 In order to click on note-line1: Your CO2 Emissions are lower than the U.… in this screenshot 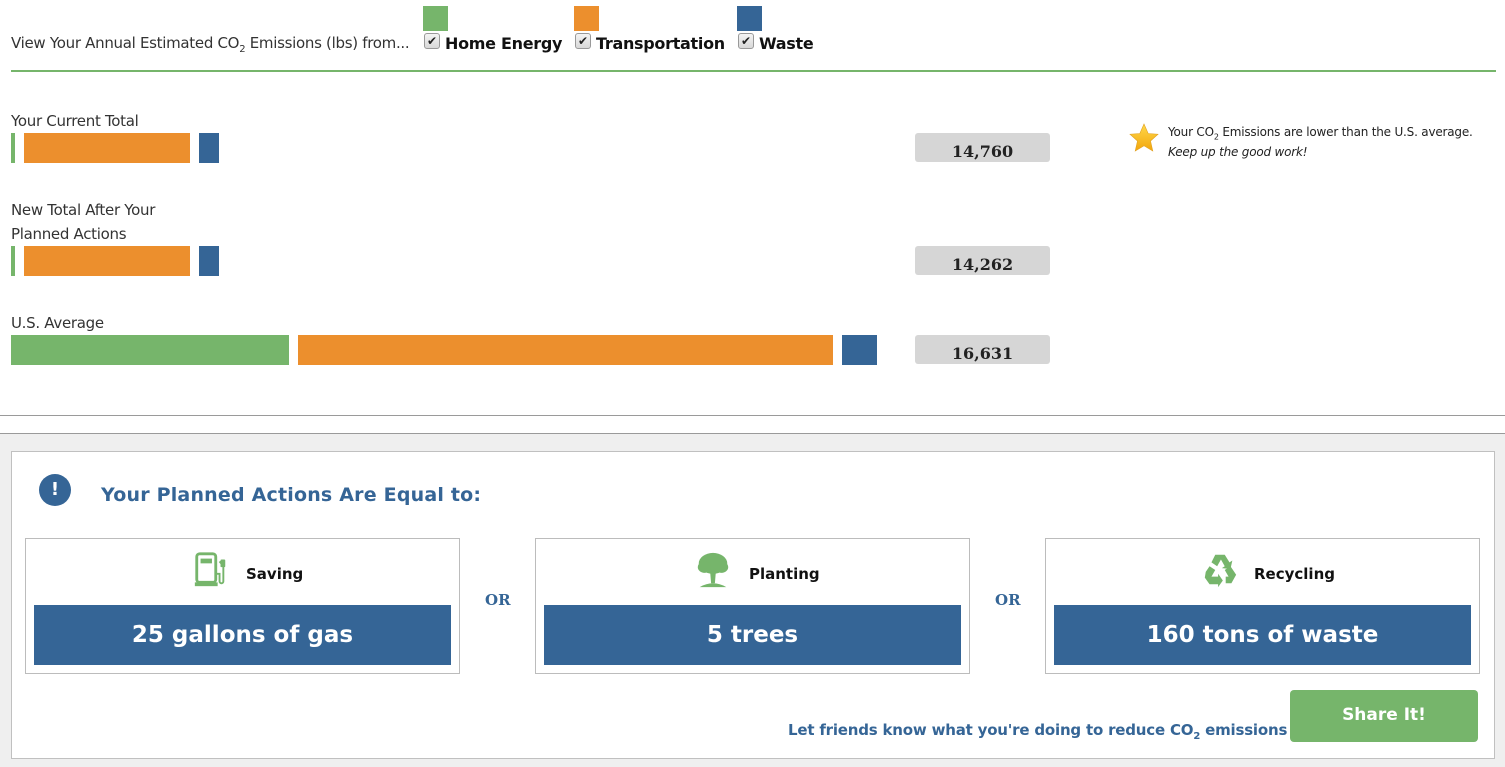, I will do `click(1320, 133)`.